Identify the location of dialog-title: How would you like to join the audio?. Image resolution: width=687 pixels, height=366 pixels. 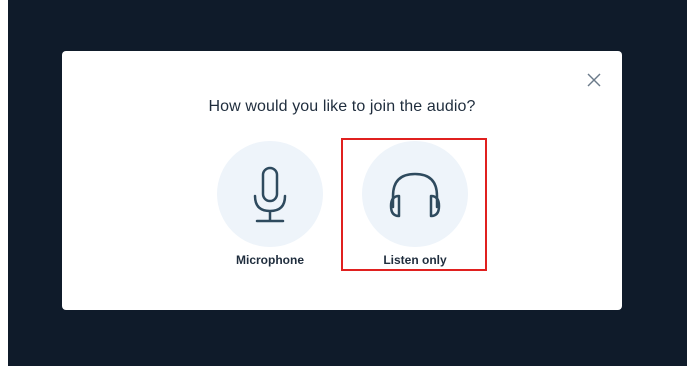
(342, 106).